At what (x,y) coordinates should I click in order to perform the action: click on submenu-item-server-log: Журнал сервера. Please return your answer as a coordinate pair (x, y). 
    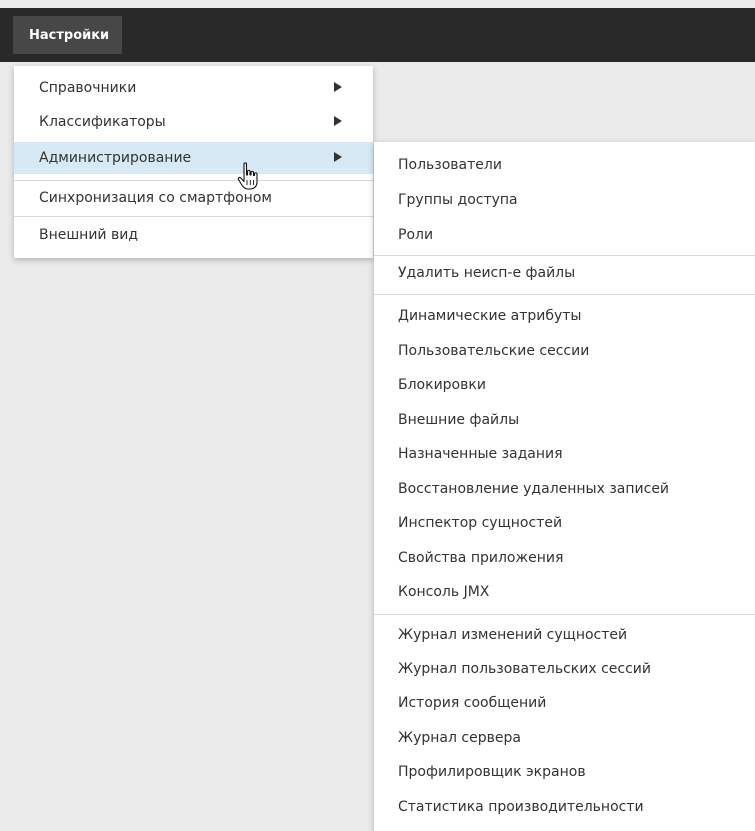
    Looking at the image, I should click on (564, 738).